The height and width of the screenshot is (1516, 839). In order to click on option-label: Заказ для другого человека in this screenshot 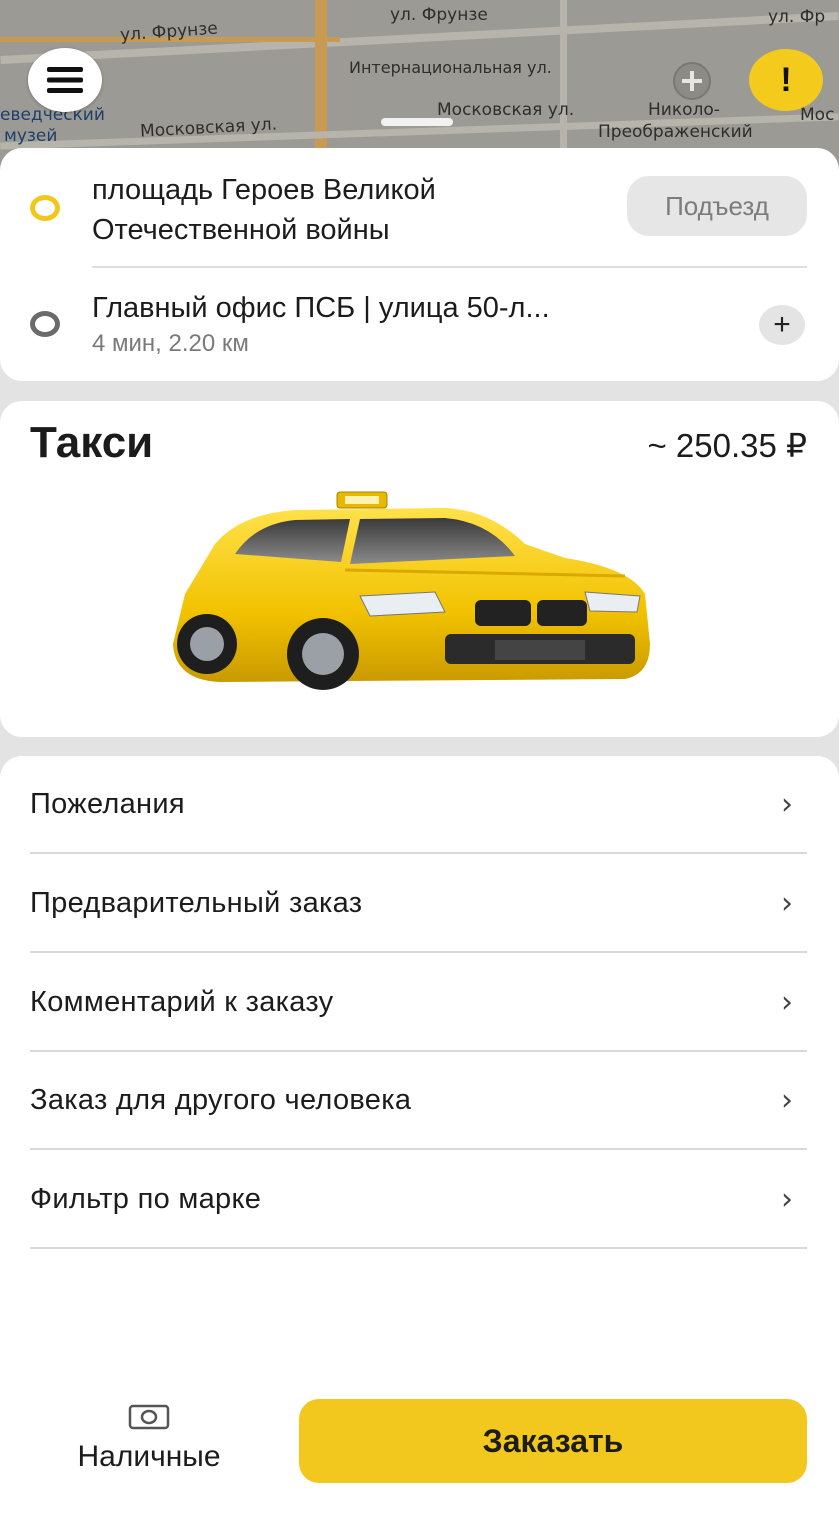, I will do `click(221, 1099)`.